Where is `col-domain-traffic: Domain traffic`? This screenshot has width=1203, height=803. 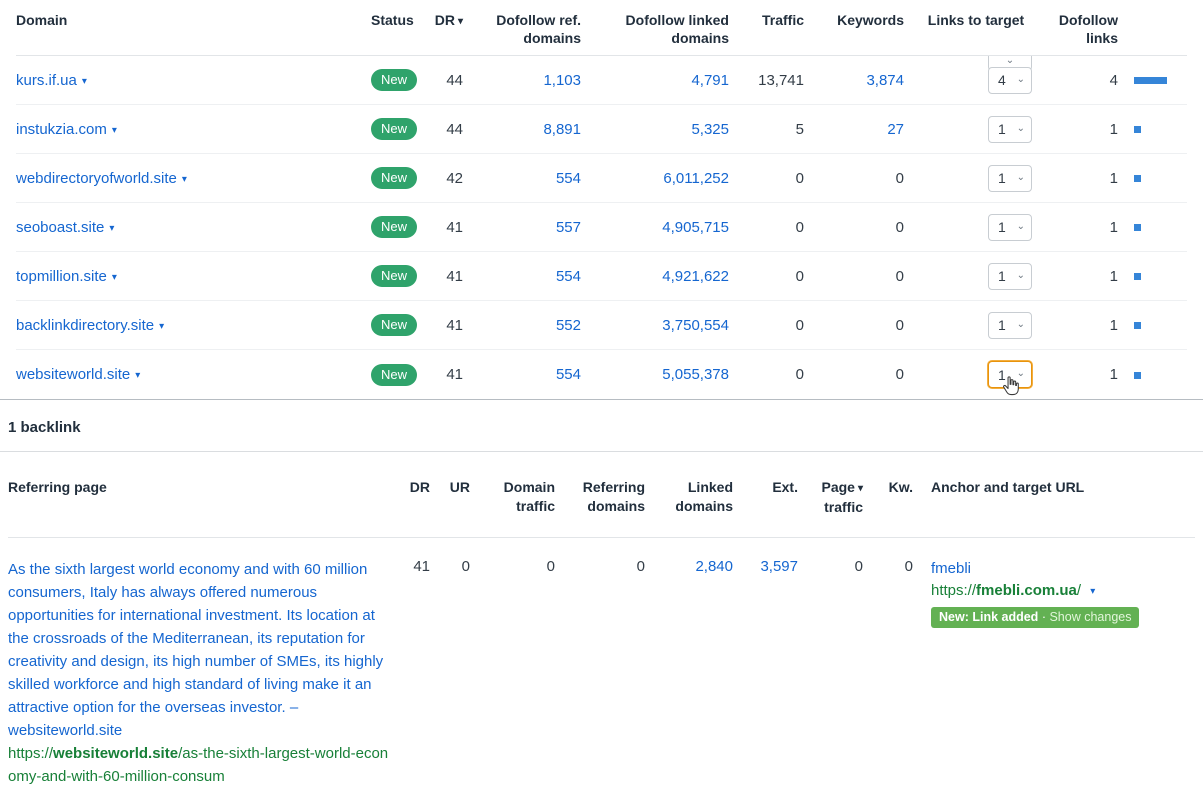
col-domain-traffic: Domain traffic is located at coordinates (520, 497).